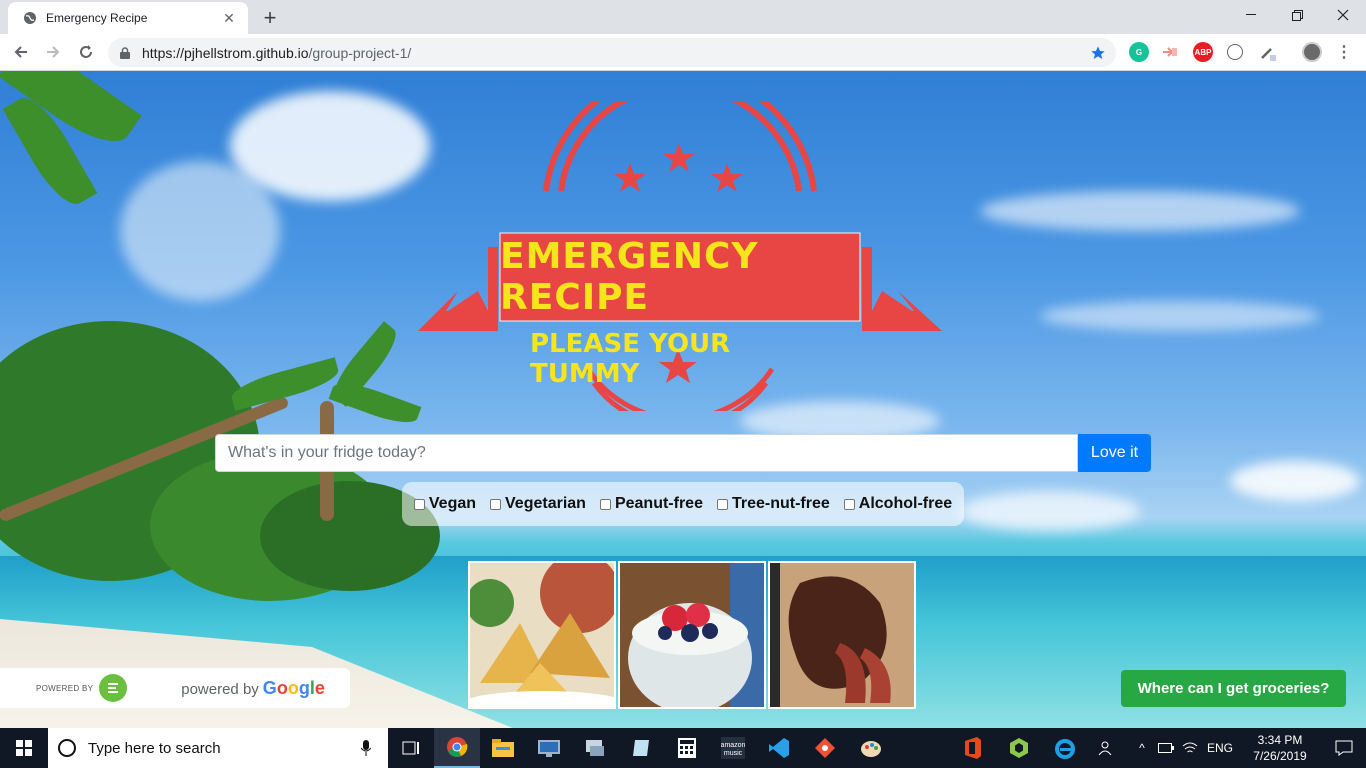 The image size is (1366, 768). What do you see at coordinates (1344, 52) in the screenshot?
I see `menu-icon: ⋮` at bounding box center [1344, 52].